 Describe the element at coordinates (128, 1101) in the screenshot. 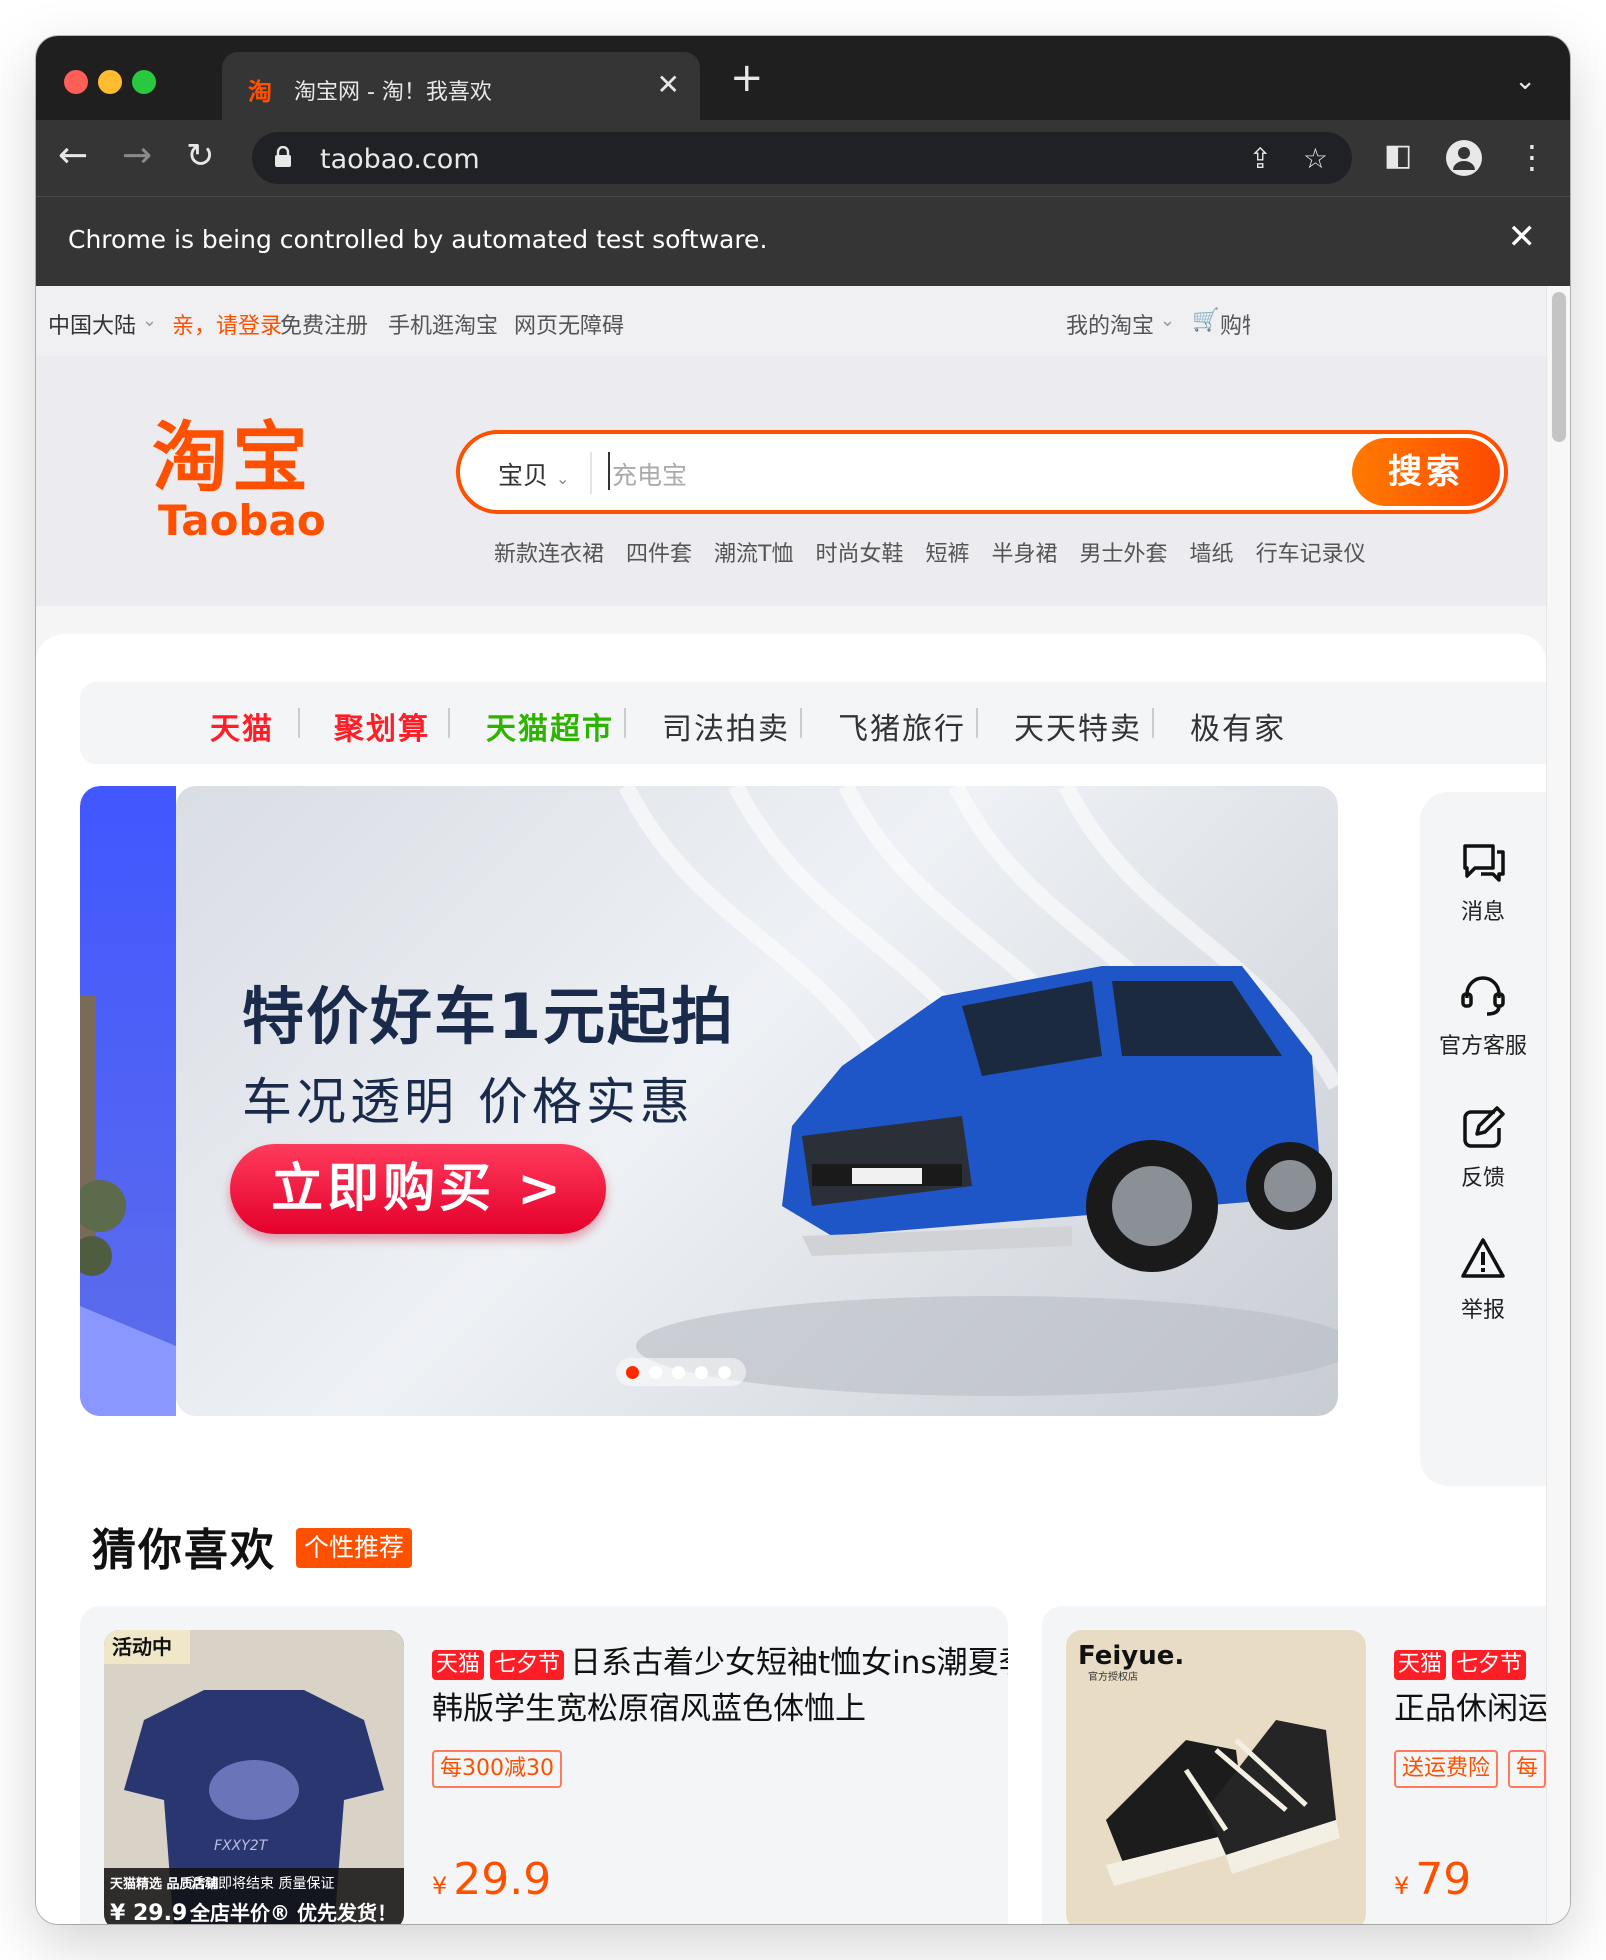

I see `previous-slide-peek` at that location.